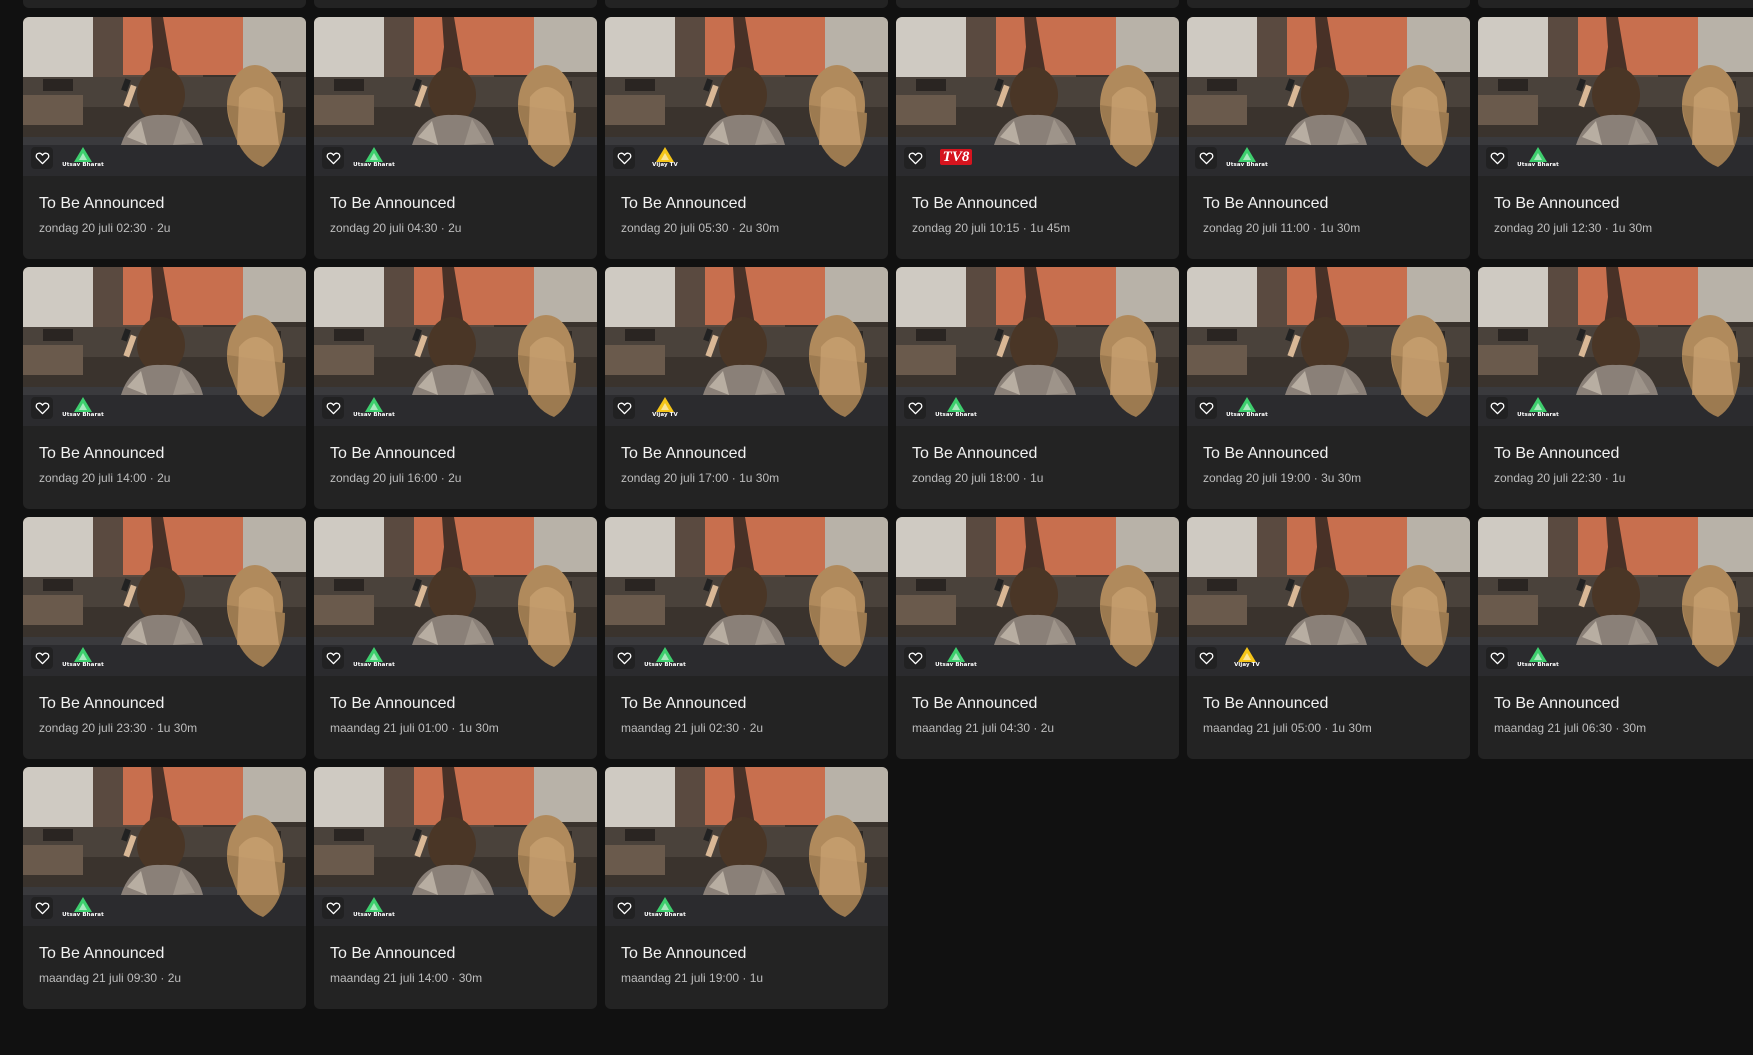 This screenshot has width=1753, height=1055. I want to click on channel-logo-text: Vijay TV, so click(1247, 665).